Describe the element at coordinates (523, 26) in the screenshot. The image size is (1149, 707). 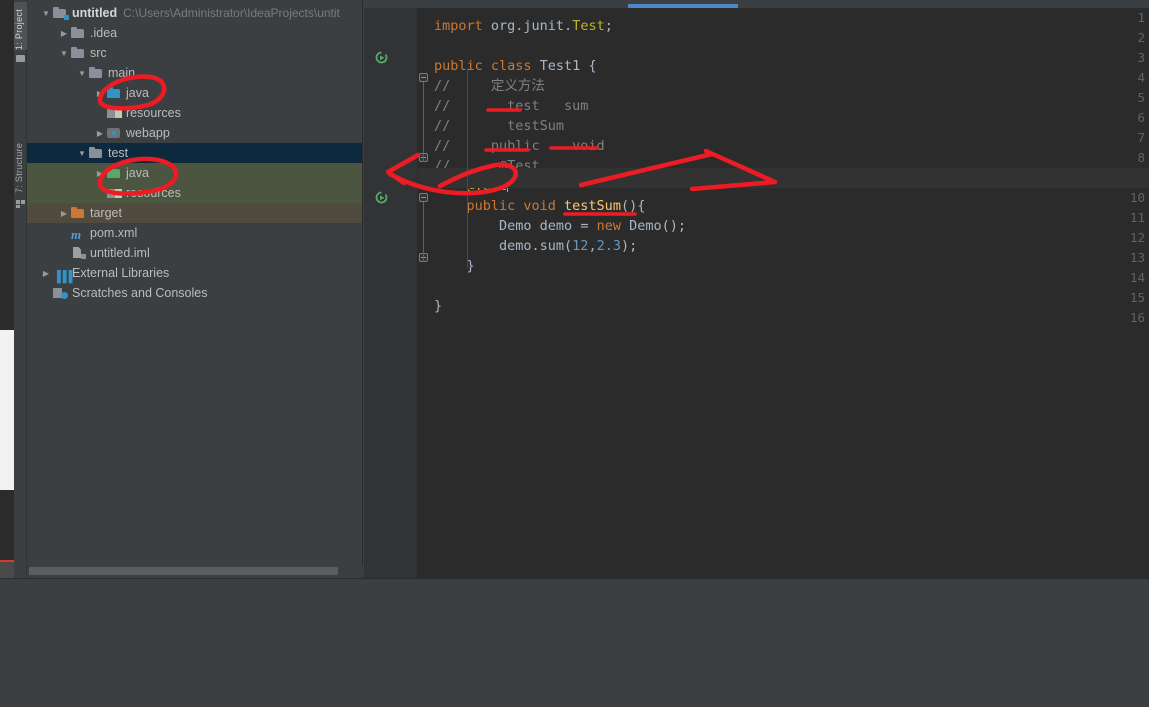
I see `code-line: import org.junit.Test;` at that location.